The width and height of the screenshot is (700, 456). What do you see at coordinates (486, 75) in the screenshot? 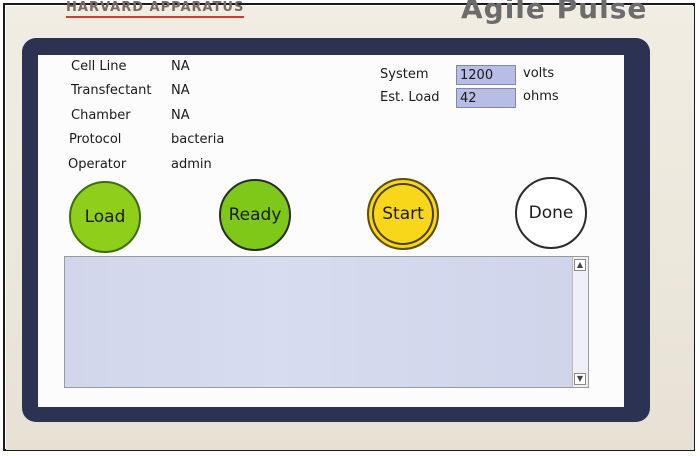
I see `system-voltage-field: 1200` at bounding box center [486, 75].